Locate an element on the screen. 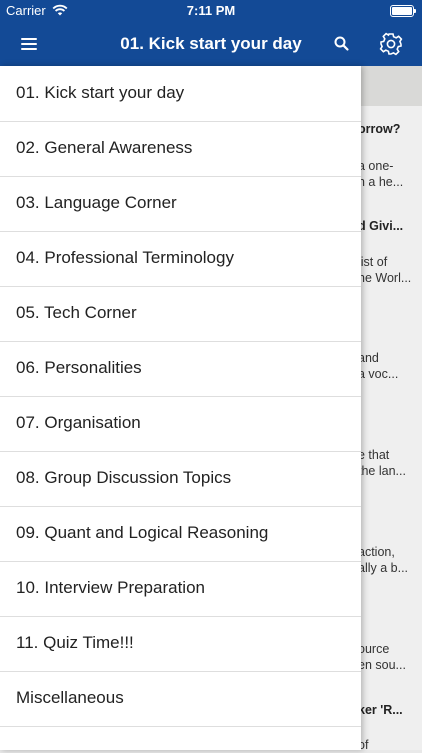 This screenshot has height=753, width=422. battery-icon is located at coordinates (403, 11).